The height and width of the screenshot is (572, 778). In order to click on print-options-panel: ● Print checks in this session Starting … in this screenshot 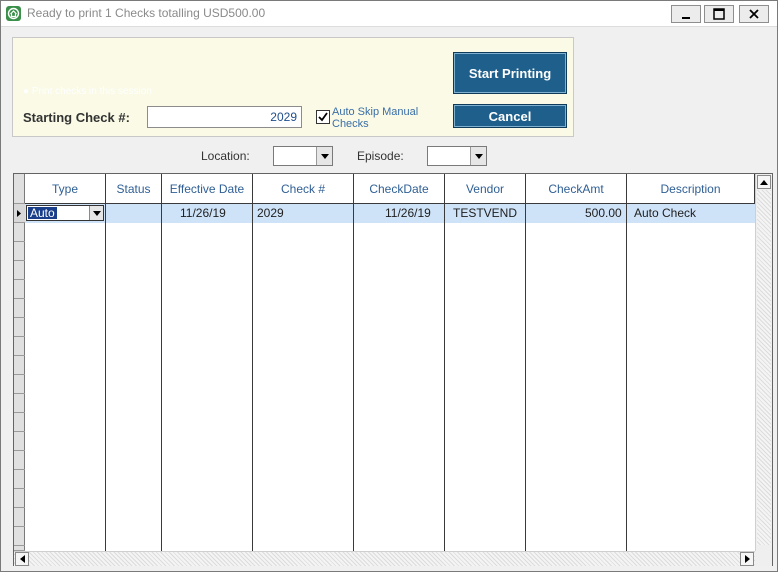, I will do `click(293, 87)`.